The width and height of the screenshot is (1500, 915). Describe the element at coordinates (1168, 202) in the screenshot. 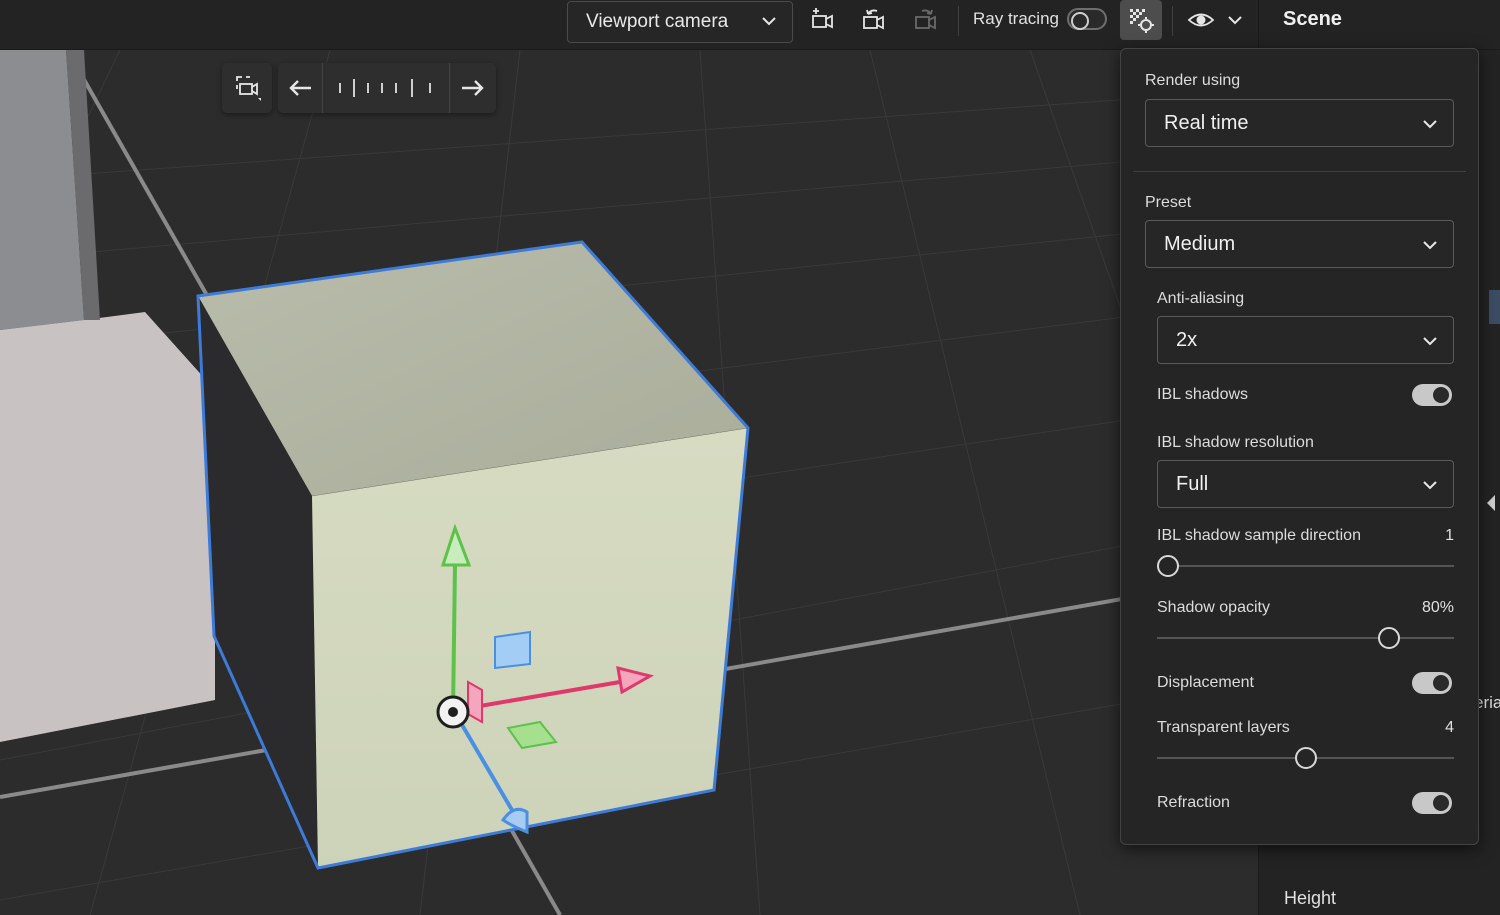

I see `preset-label: Preset` at that location.